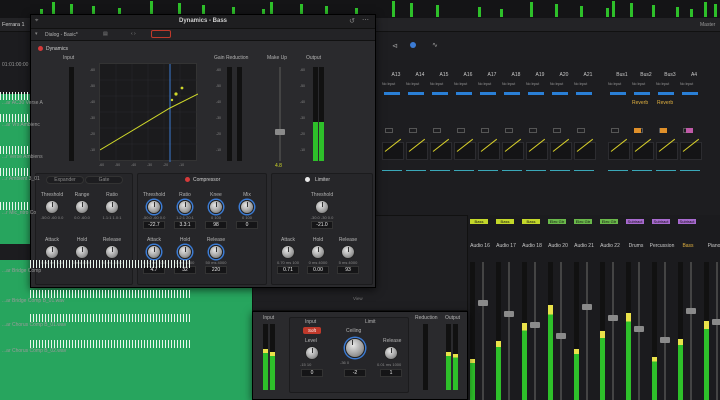 The width and height of the screenshot is (720, 400). What do you see at coordinates (65, 180) in the screenshot?
I see `expander-button: Expander` at bounding box center [65, 180].